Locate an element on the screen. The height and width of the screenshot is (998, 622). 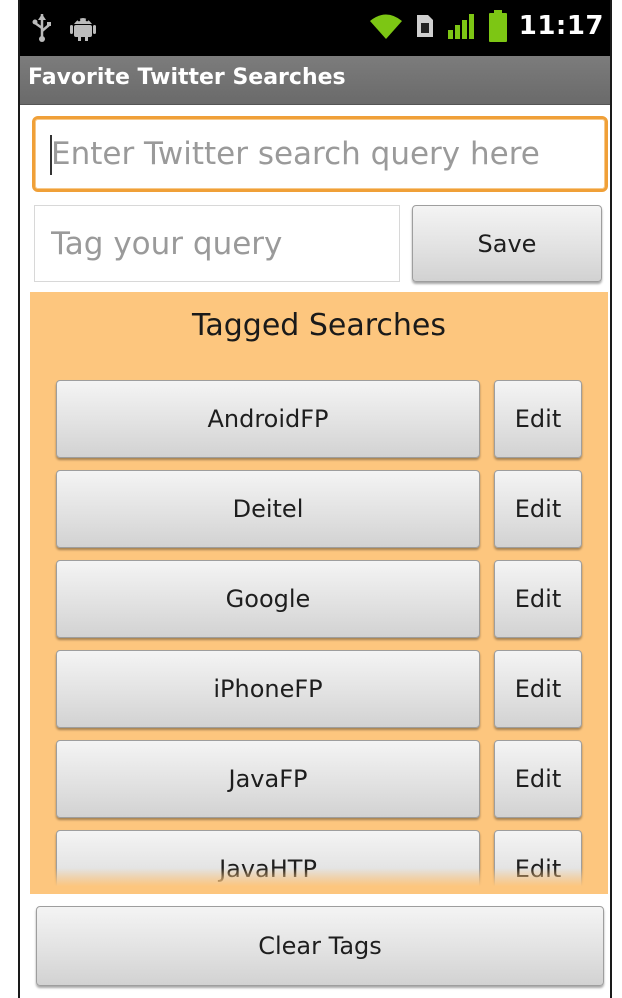
tag-input is located at coordinates (217, 243).